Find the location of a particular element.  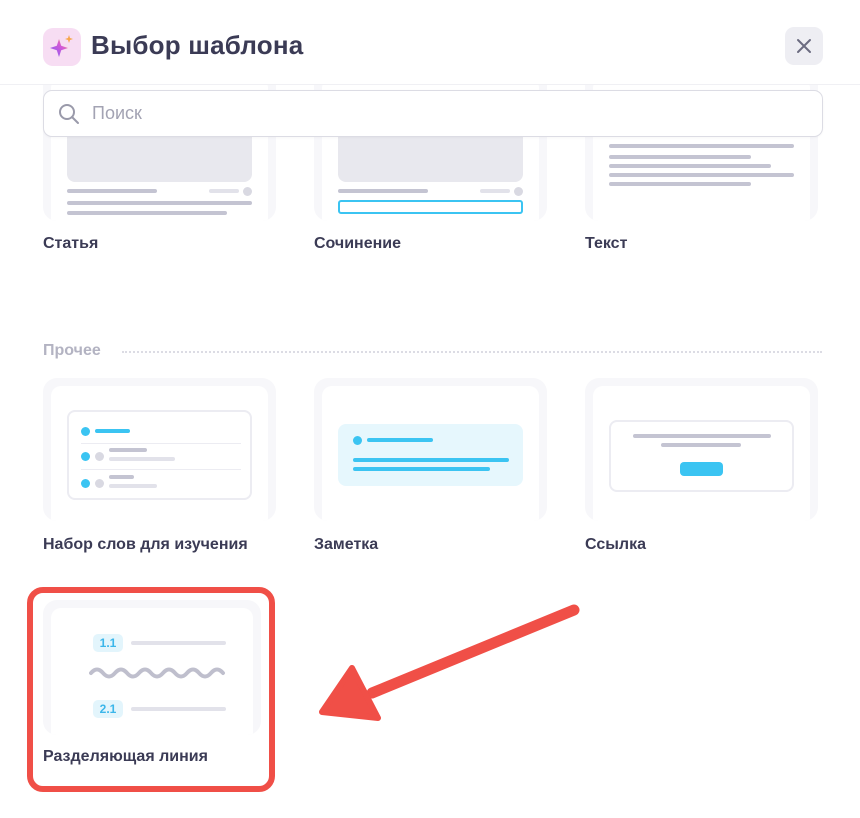

dialog-header: Выбор шаблона is located at coordinates (430, 42).